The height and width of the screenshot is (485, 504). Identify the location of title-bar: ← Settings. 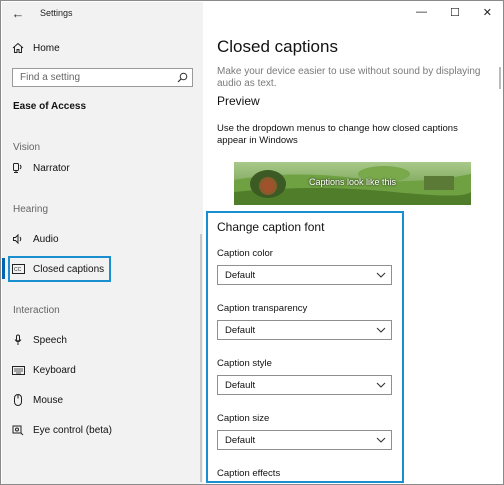
(102, 13).